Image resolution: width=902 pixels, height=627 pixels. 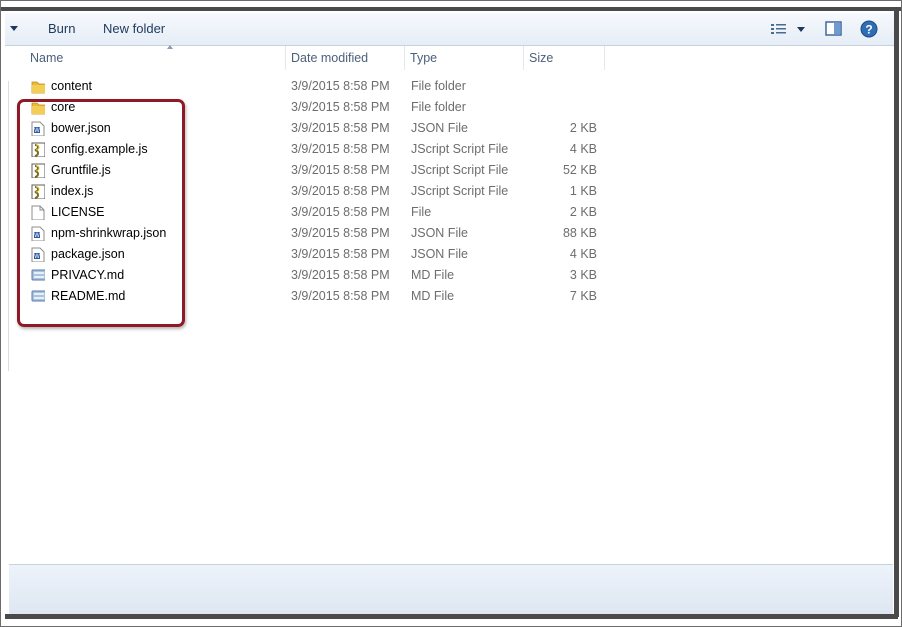 I want to click on window-top-border, so click(x=451, y=9).